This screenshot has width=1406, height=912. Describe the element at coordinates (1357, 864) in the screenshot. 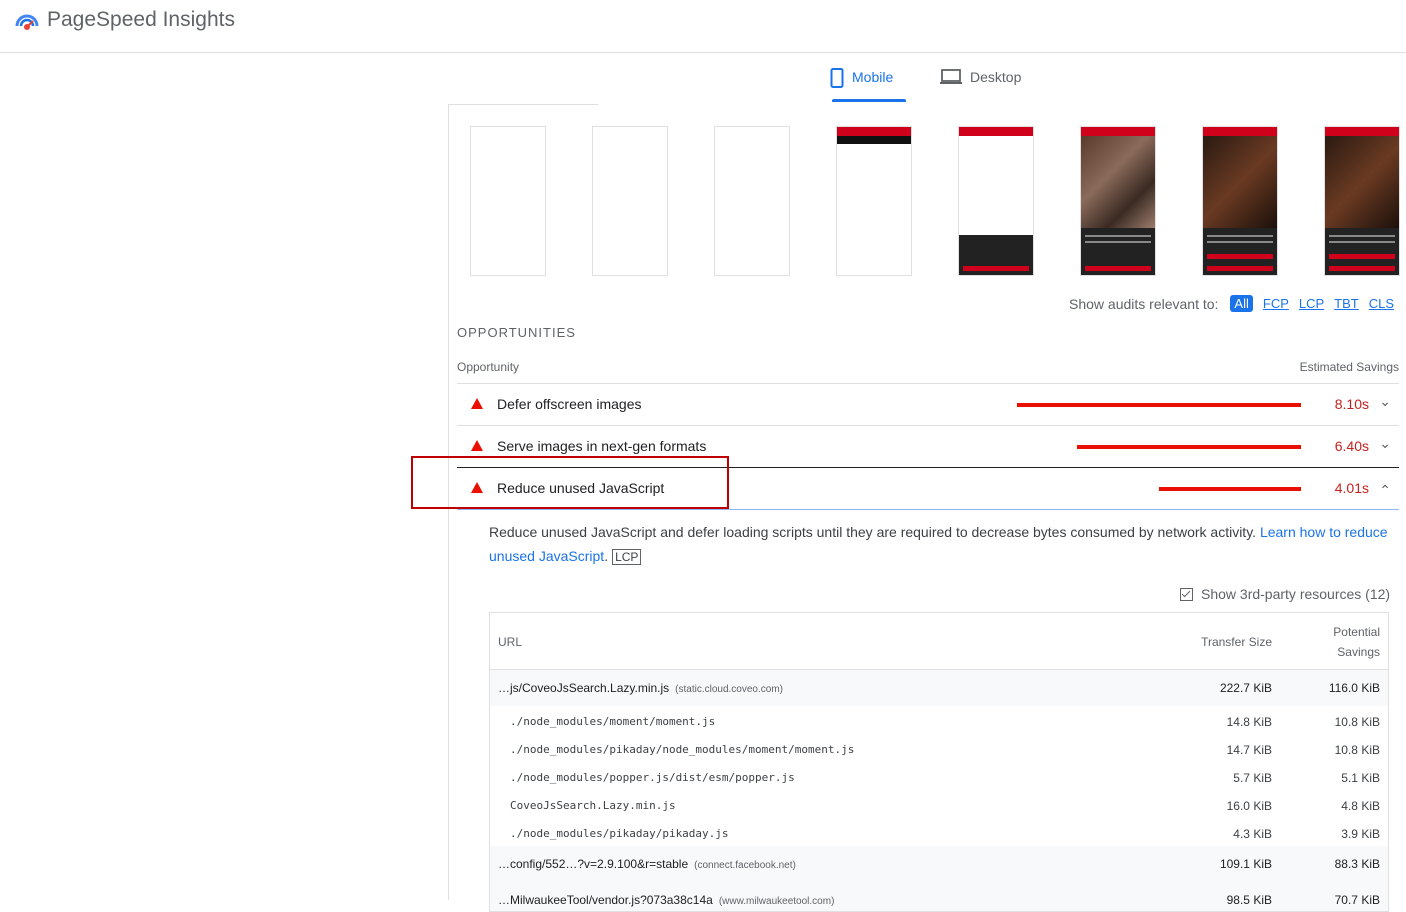

I see `row-potential-savings: 88.3 KiB` at that location.